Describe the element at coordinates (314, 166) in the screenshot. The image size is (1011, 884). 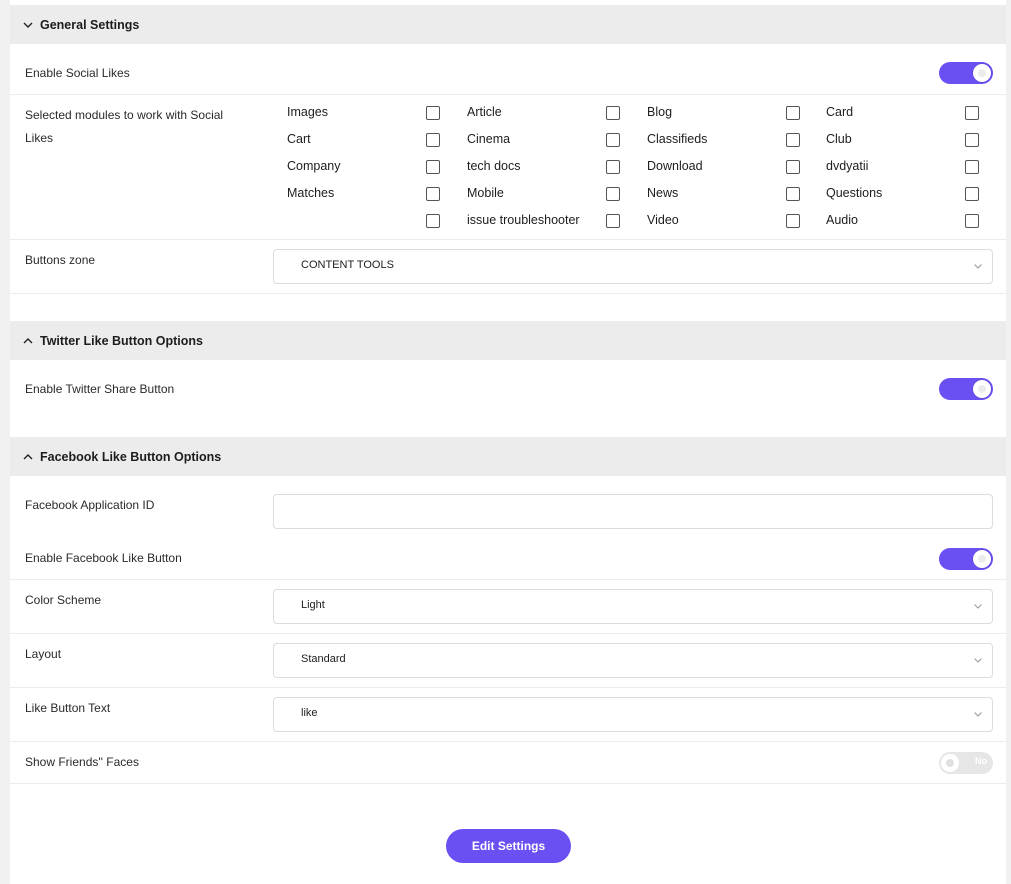
I see `module-label: Company` at that location.